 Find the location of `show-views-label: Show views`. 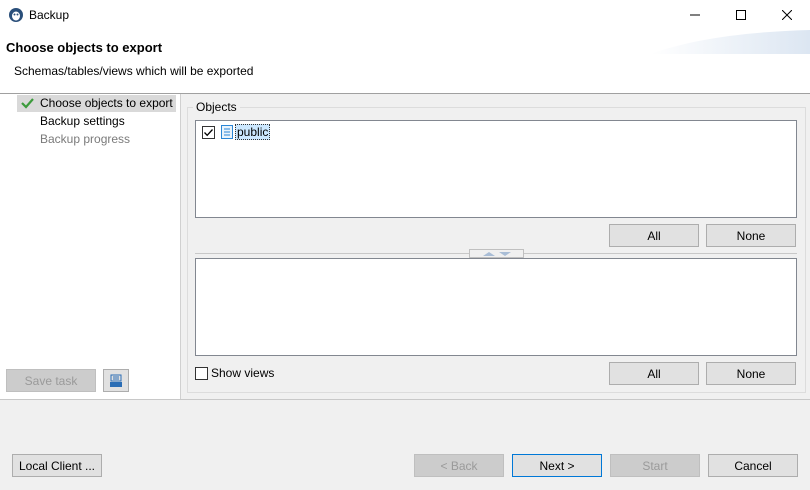

show-views-label: Show views is located at coordinates (243, 373).